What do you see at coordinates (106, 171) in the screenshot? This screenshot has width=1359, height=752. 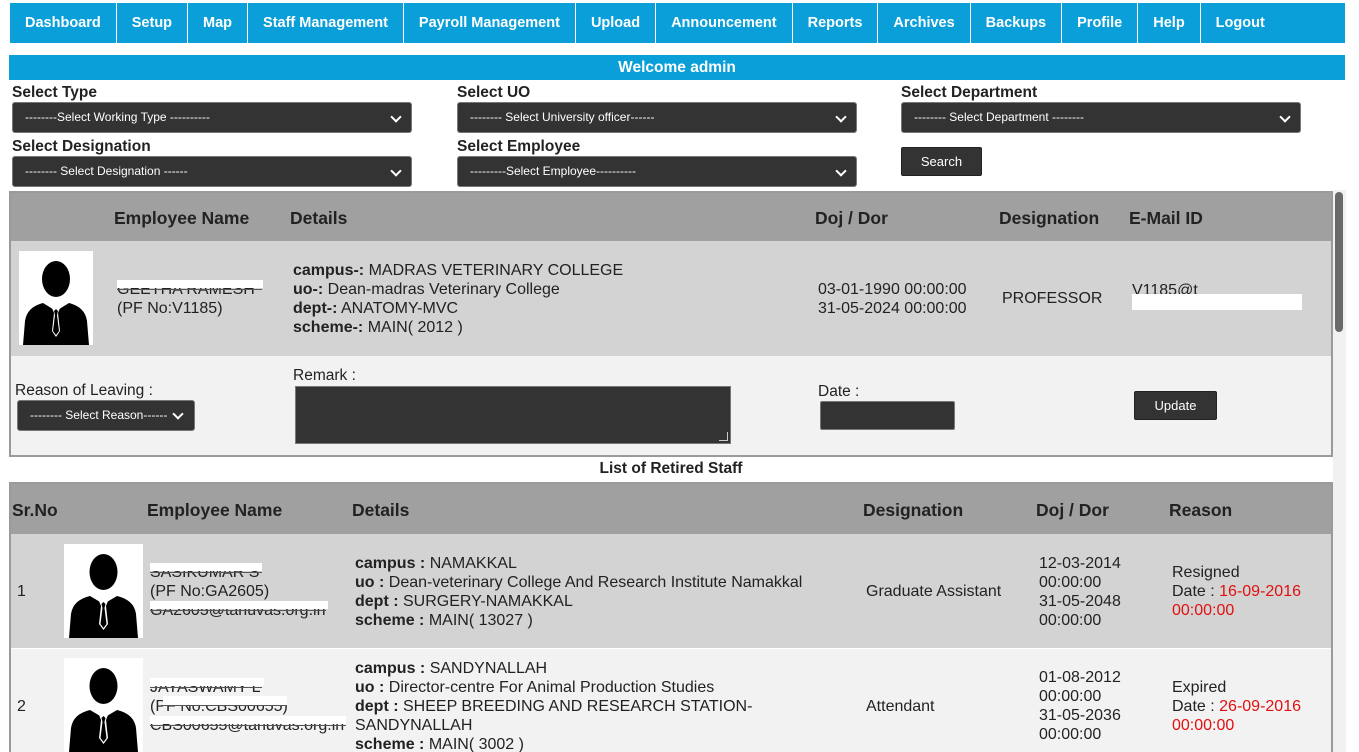 I see `select-designation-value: -------- Select Designation ------` at bounding box center [106, 171].